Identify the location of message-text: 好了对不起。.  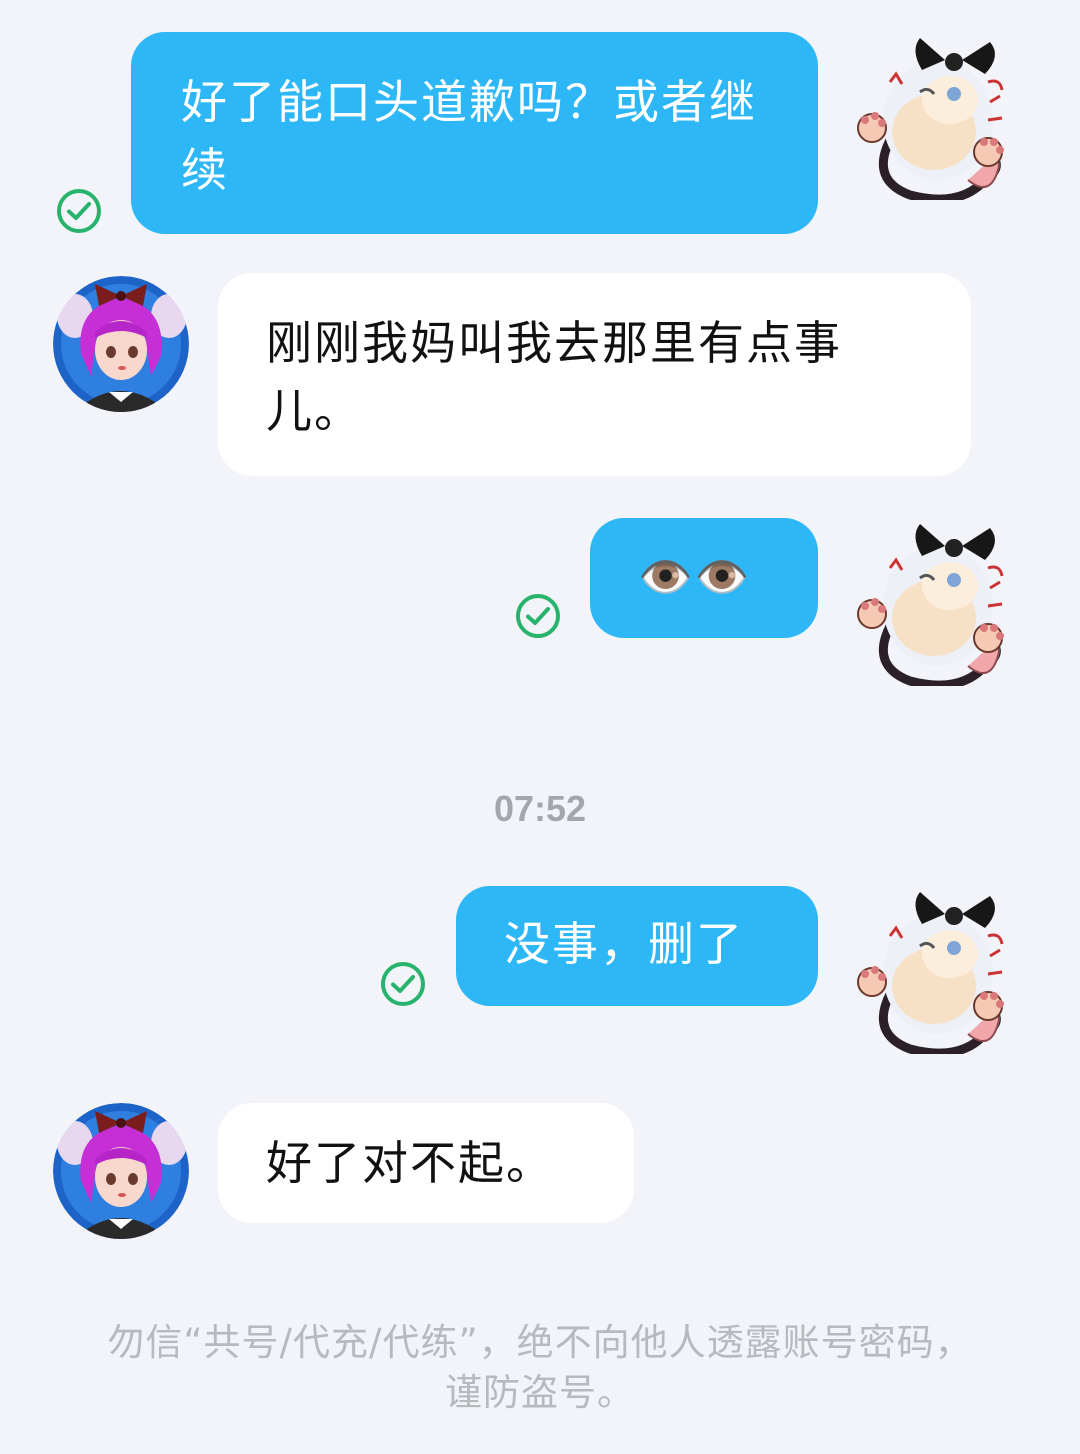
(410, 1163).